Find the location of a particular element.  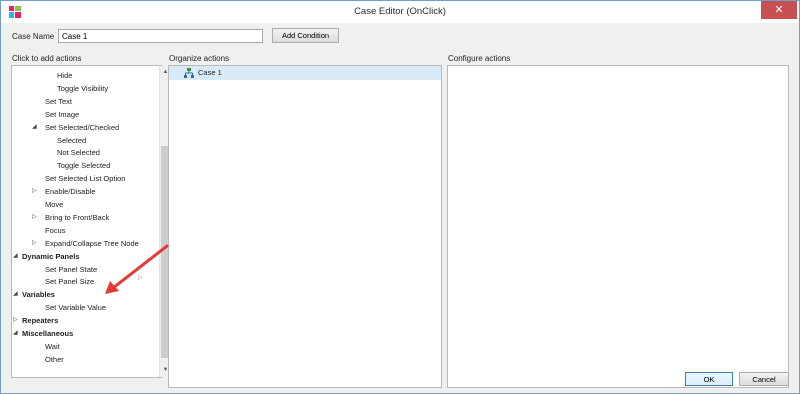

tree-item-bring-to-front-back: Bring to Front/Back is located at coordinates (77, 217).